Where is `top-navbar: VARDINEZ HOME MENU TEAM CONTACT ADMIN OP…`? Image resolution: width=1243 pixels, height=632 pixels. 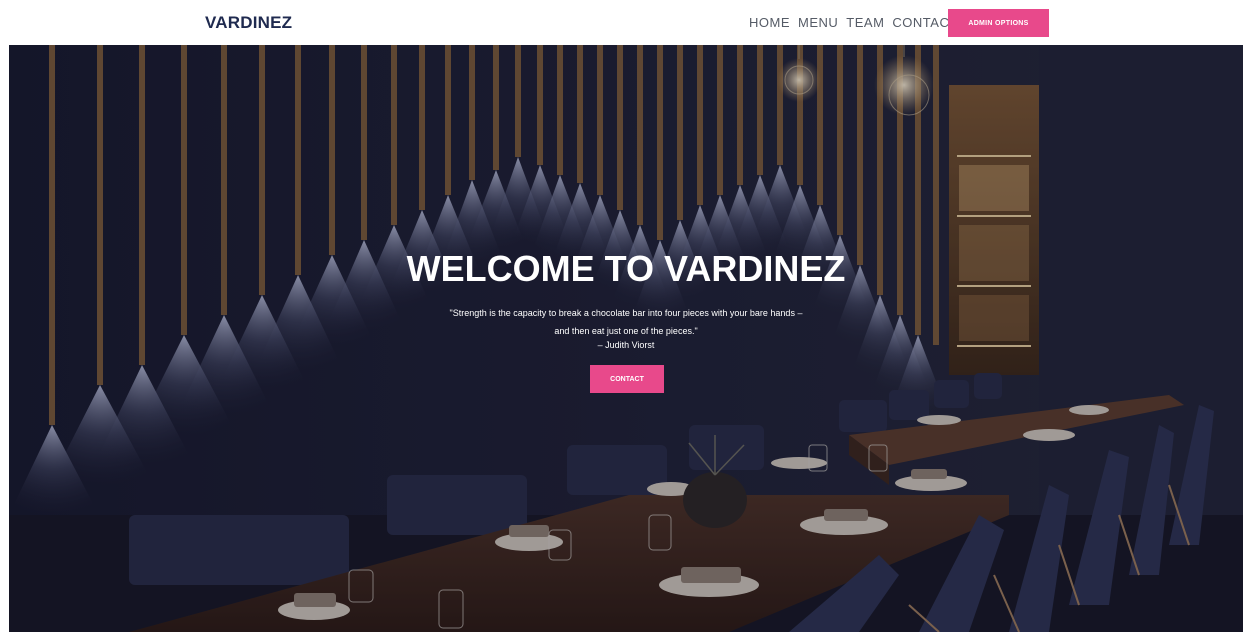
top-navbar: VARDINEZ HOME MENU TEAM CONTACT ADMIN OP… is located at coordinates (621, 22).